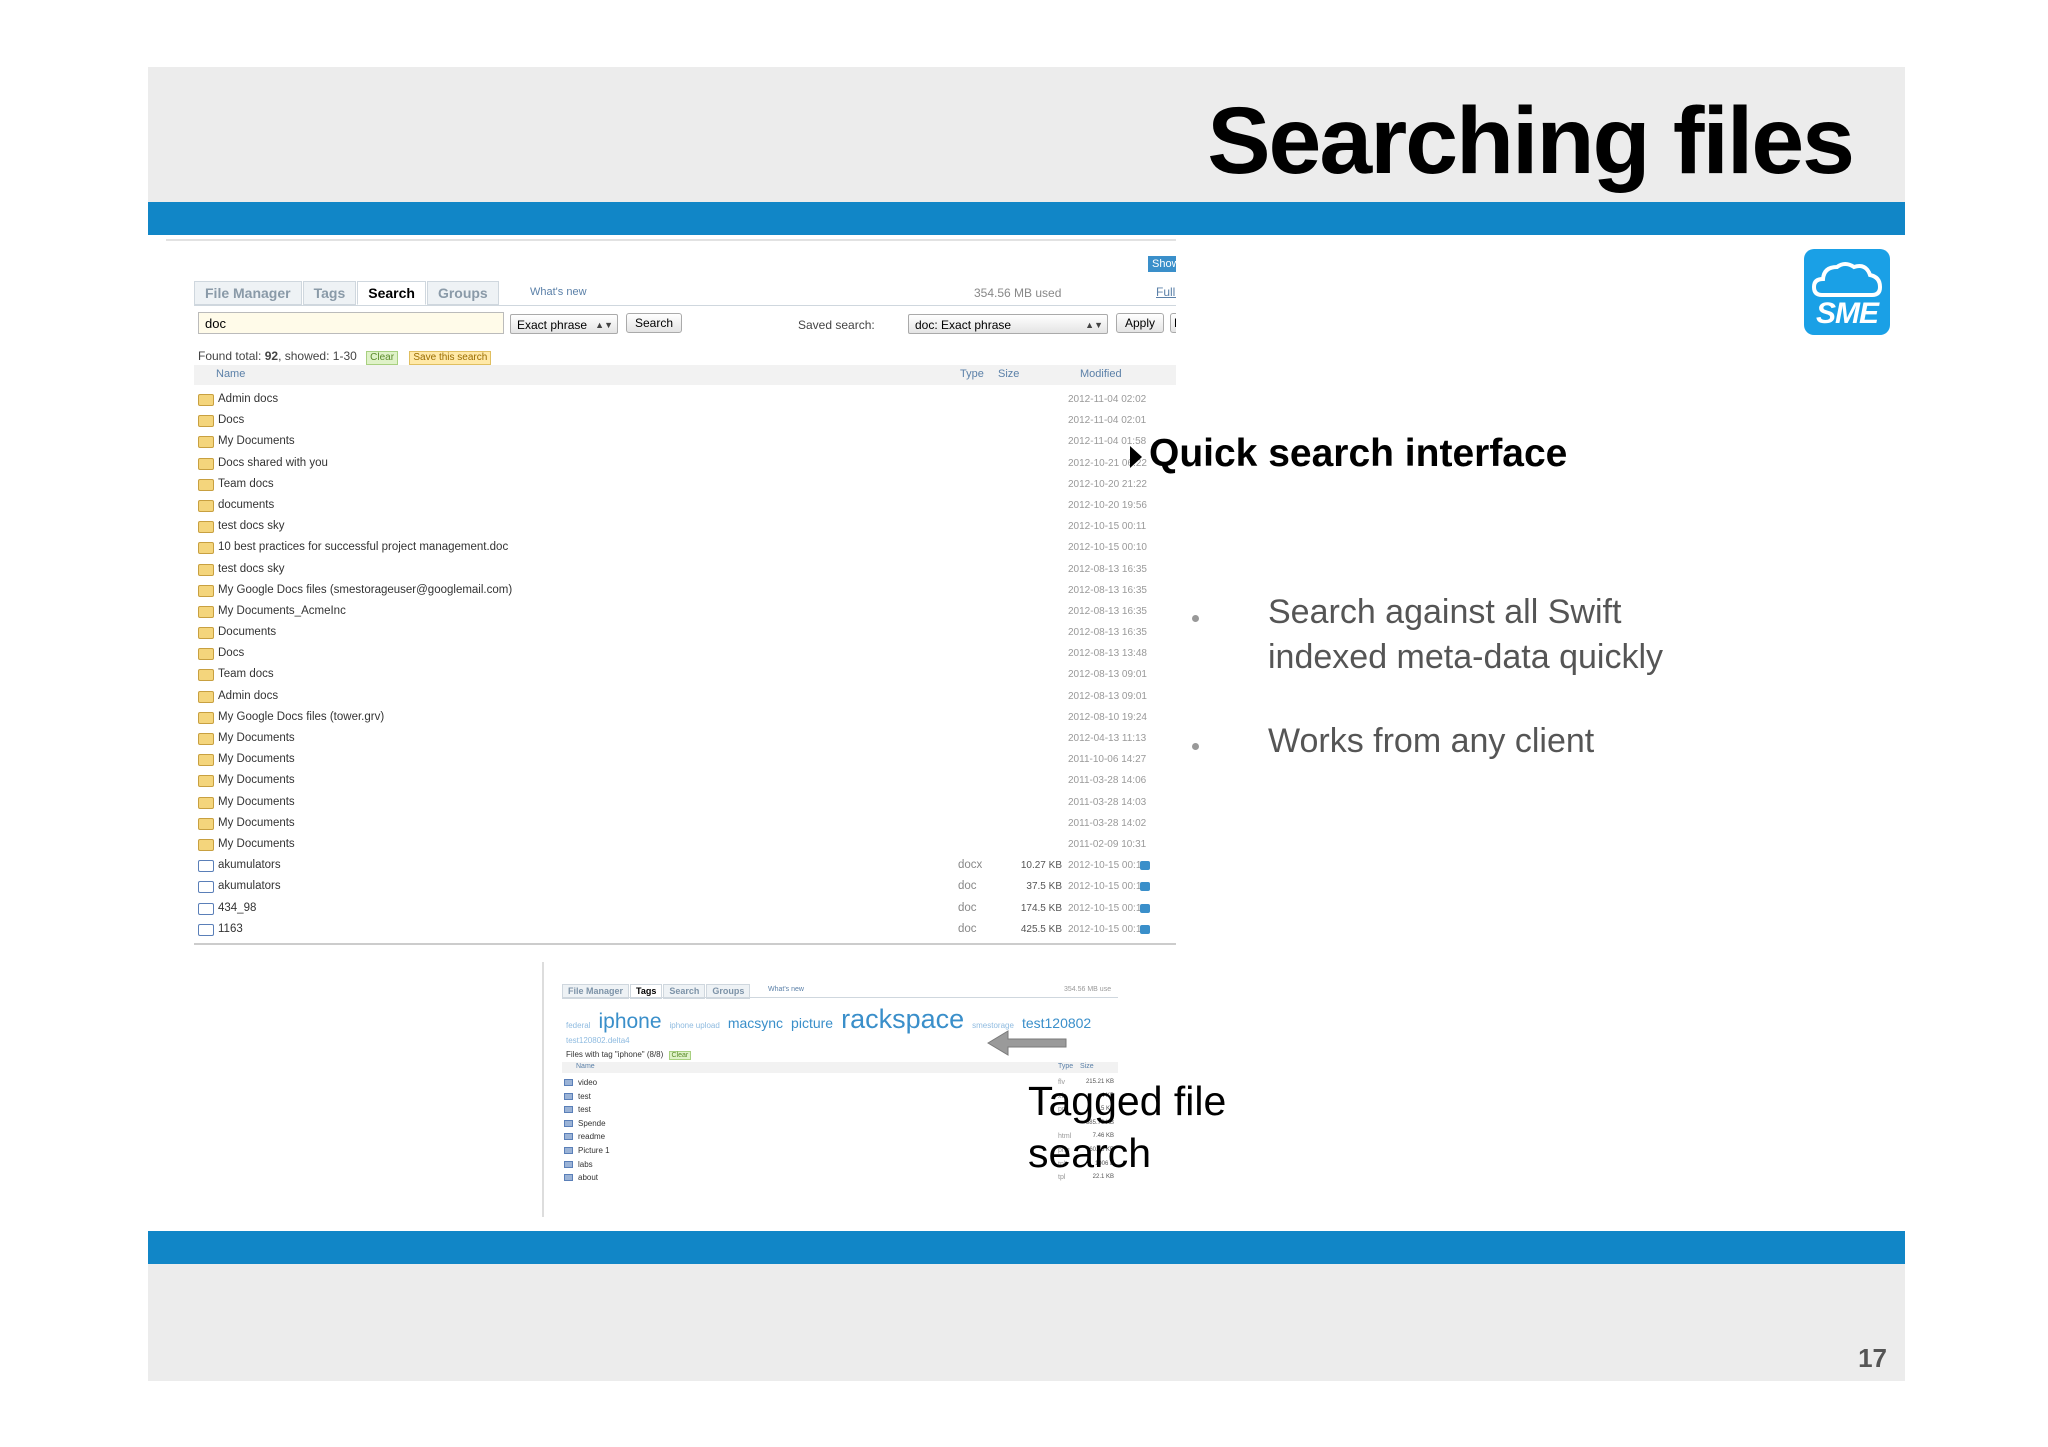 The height and width of the screenshot is (1447, 2048). Describe the element at coordinates (680, 1055) in the screenshot. I see `clear-tag-button: Clear` at that location.